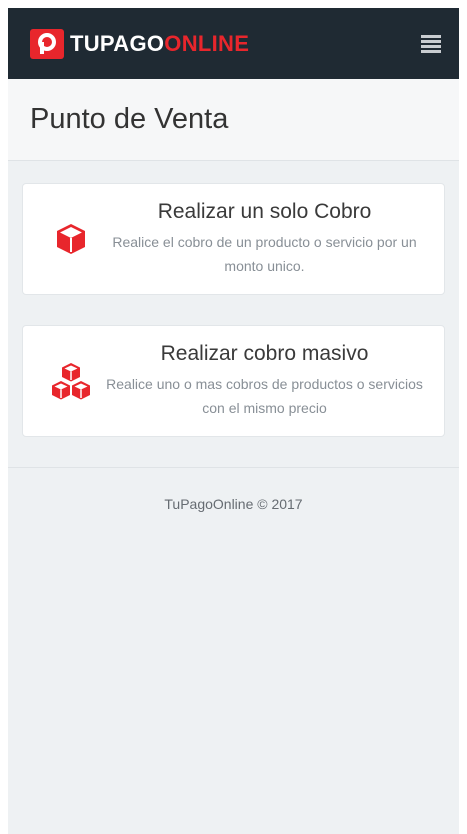 This screenshot has width=467, height=834. I want to click on logo-p-icon, so click(47, 43).